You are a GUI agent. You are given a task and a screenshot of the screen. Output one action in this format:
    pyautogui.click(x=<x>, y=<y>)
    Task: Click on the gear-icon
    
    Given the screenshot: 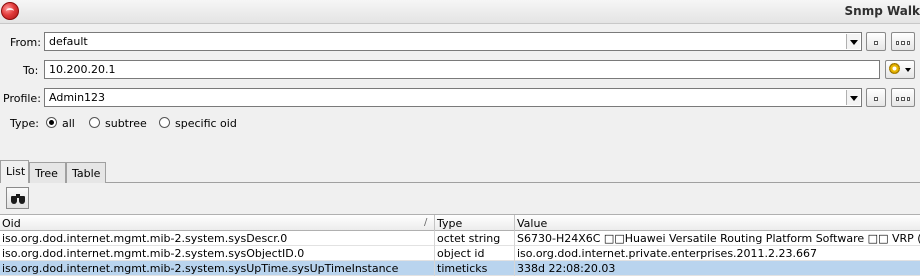 What is the action you would take?
    pyautogui.click(x=894, y=68)
    